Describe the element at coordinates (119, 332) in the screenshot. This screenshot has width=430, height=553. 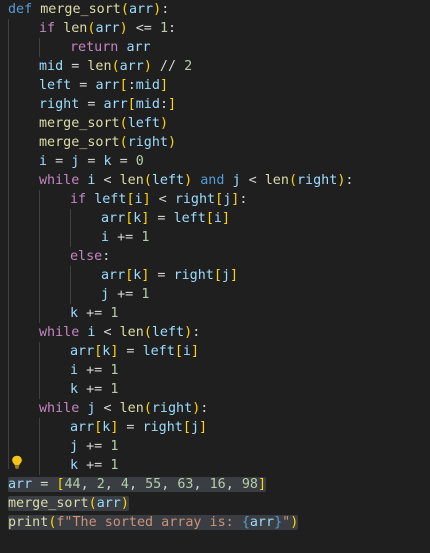
I see `code-line: while i < len(left):` at that location.